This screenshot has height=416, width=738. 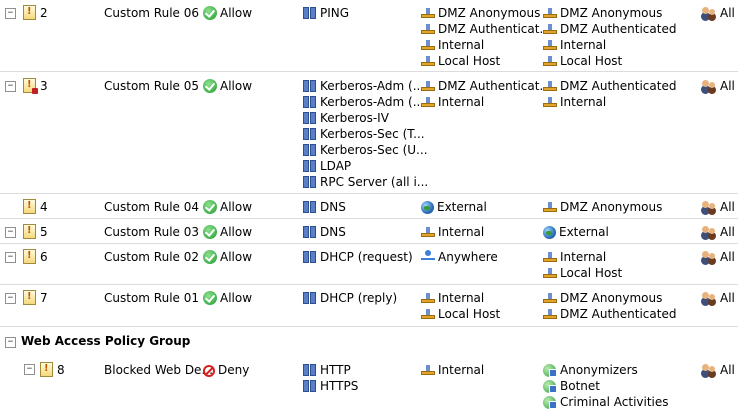 What do you see at coordinates (151, 298) in the screenshot?
I see `rule-name: Custom Rule 01` at bounding box center [151, 298].